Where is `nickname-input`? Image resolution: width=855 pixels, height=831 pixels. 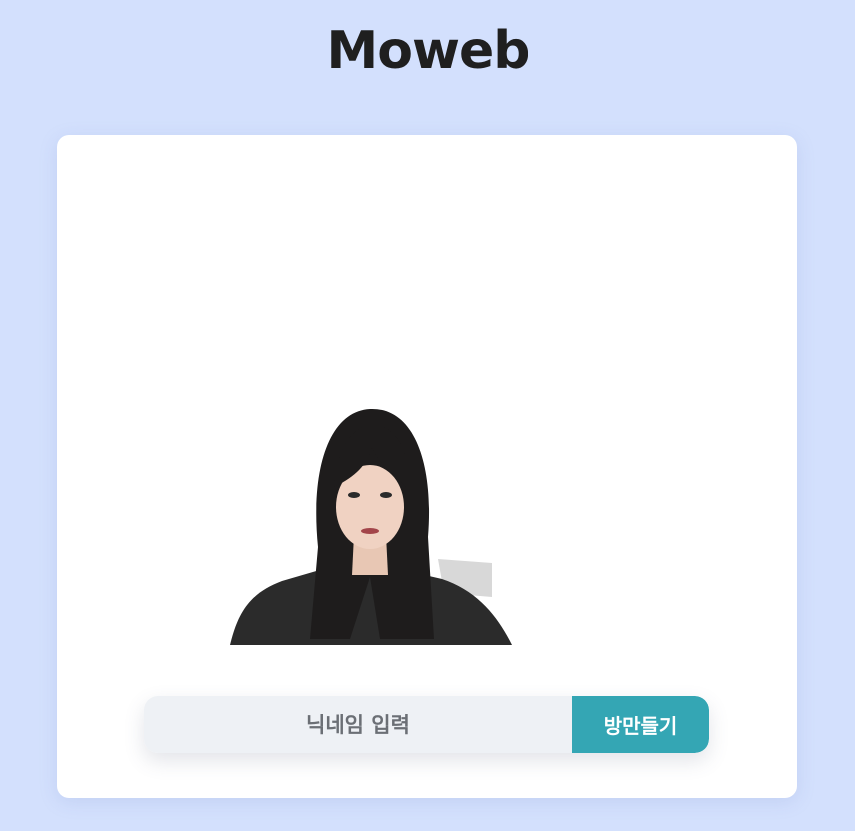 nickname-input is located at coordinates (358, 724).